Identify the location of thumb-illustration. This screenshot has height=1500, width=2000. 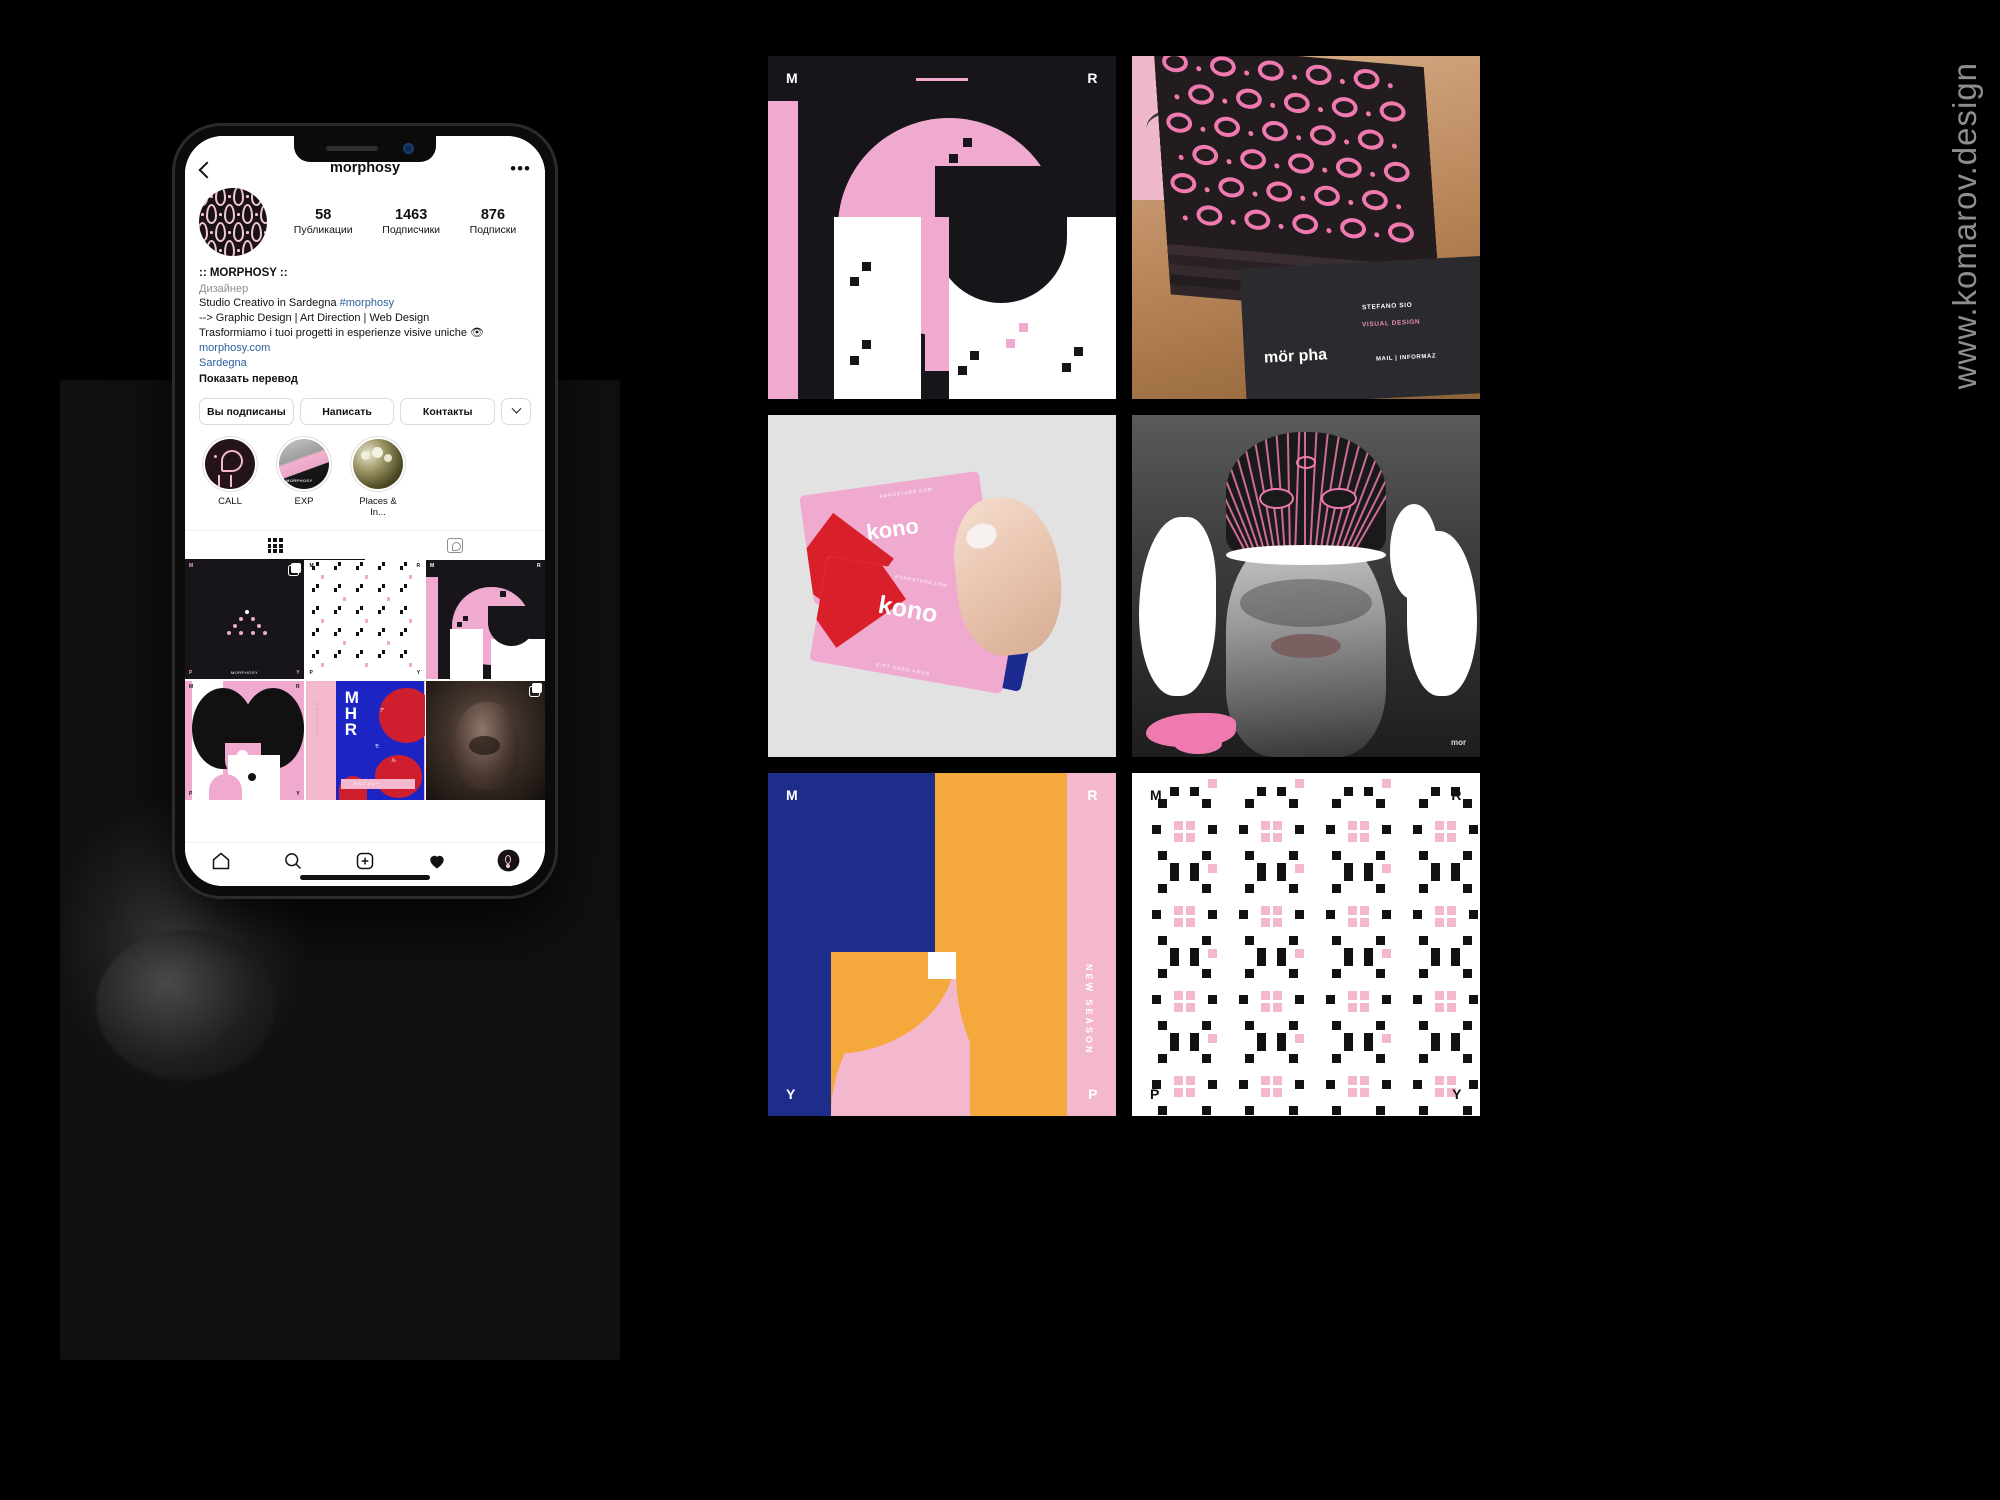
(186, 1005).